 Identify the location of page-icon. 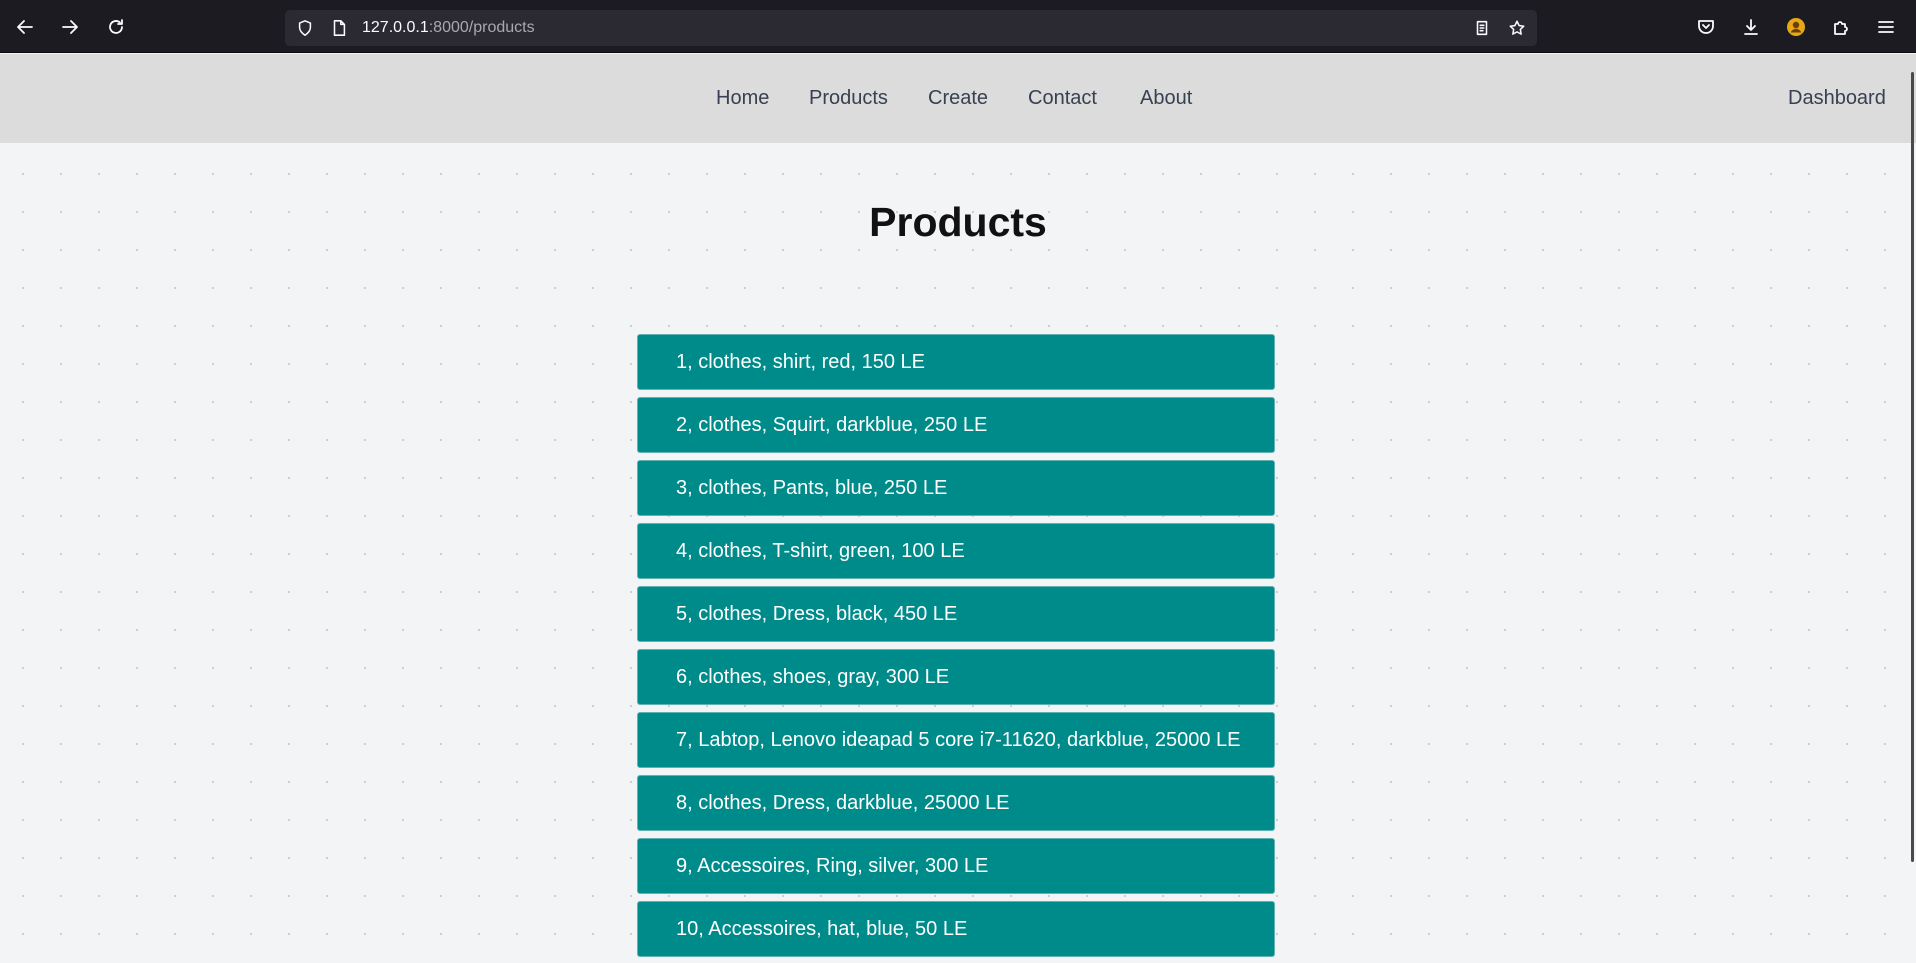
(339, 28).